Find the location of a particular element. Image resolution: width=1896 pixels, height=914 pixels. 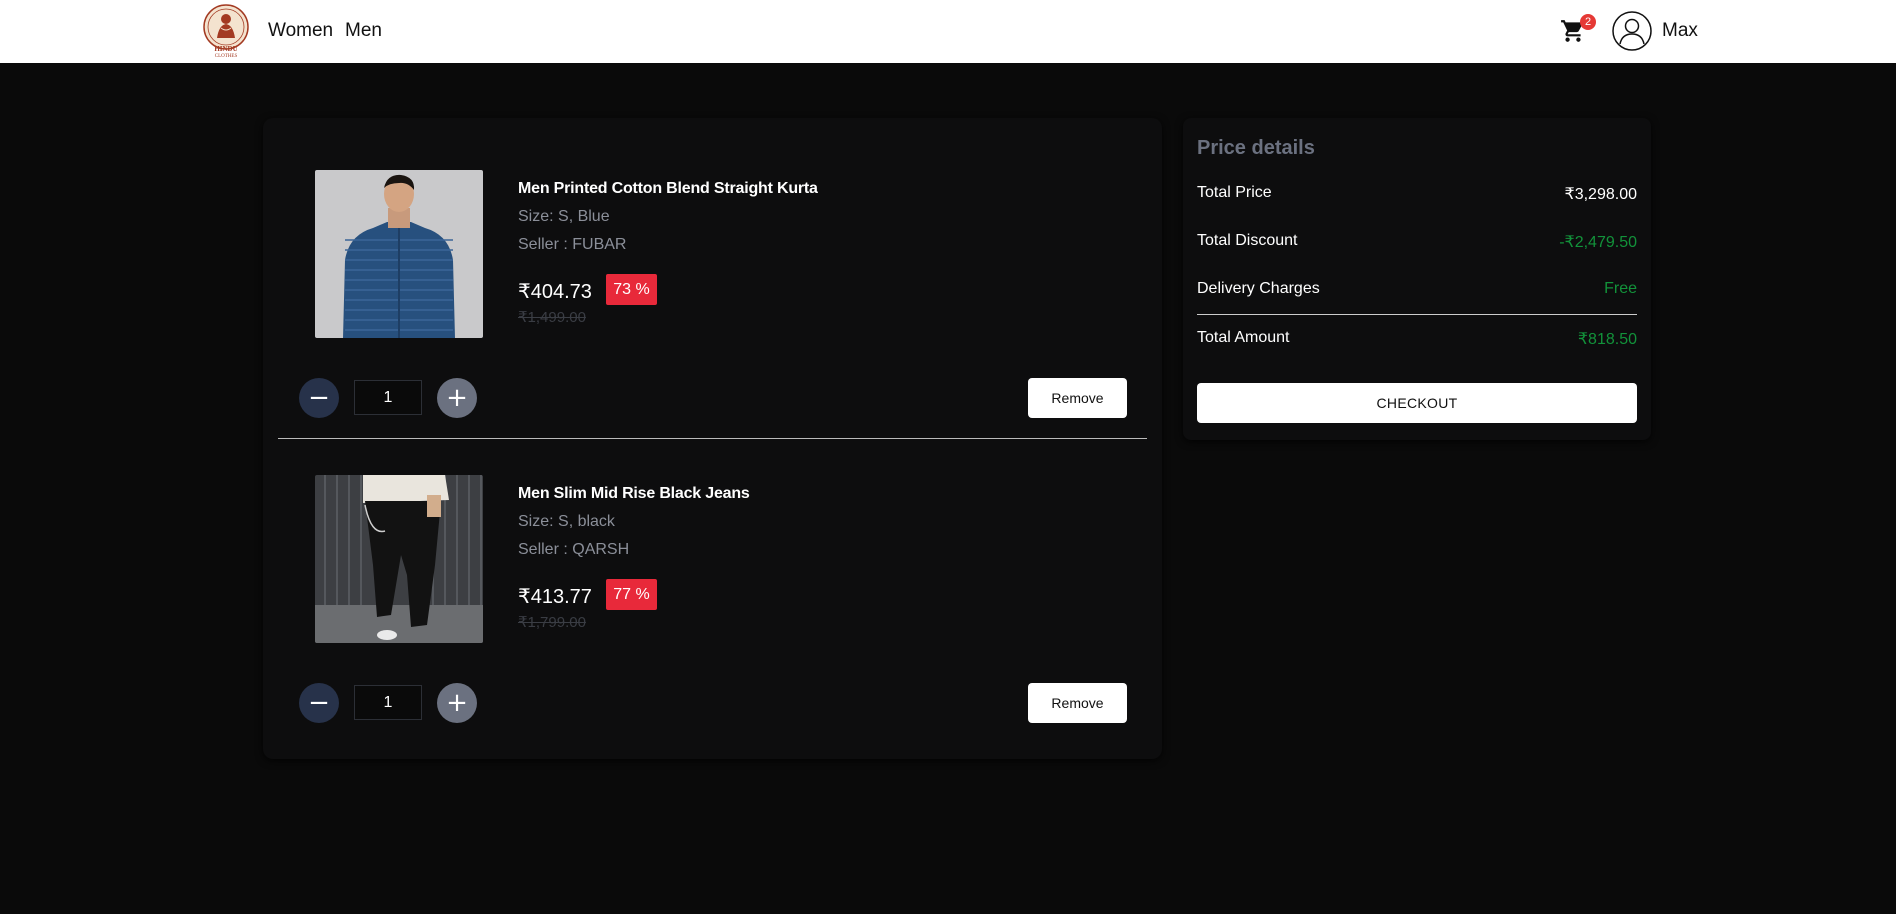

product-seller: Seller : FUBAR is located at coordinates (572, 244).